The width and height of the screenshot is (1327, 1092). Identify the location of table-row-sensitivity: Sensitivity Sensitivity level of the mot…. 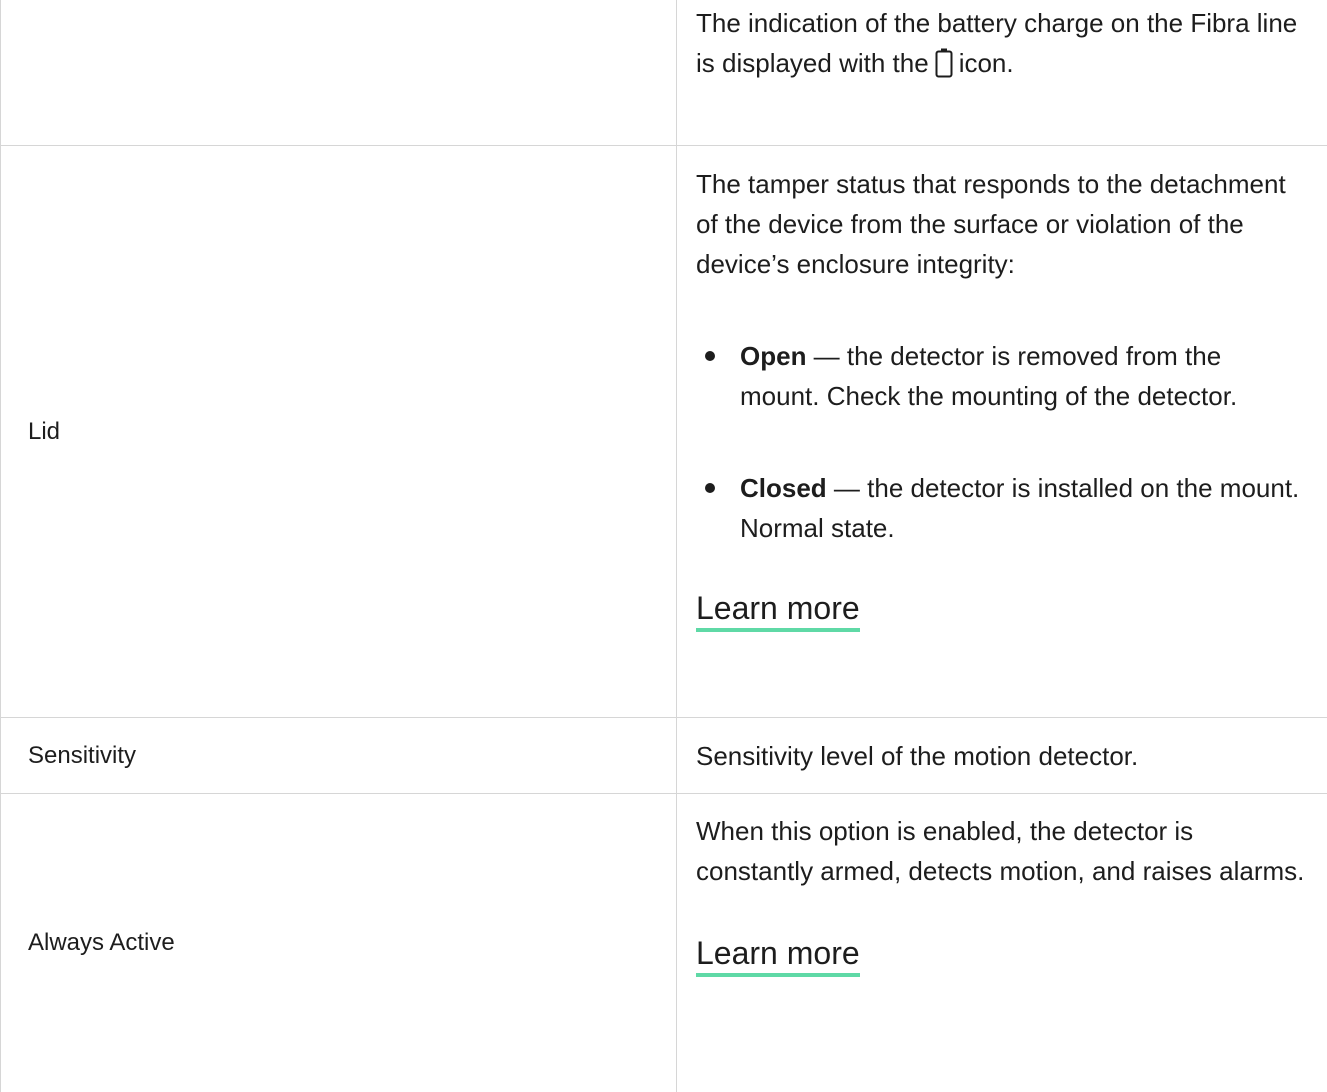
(663, 756).